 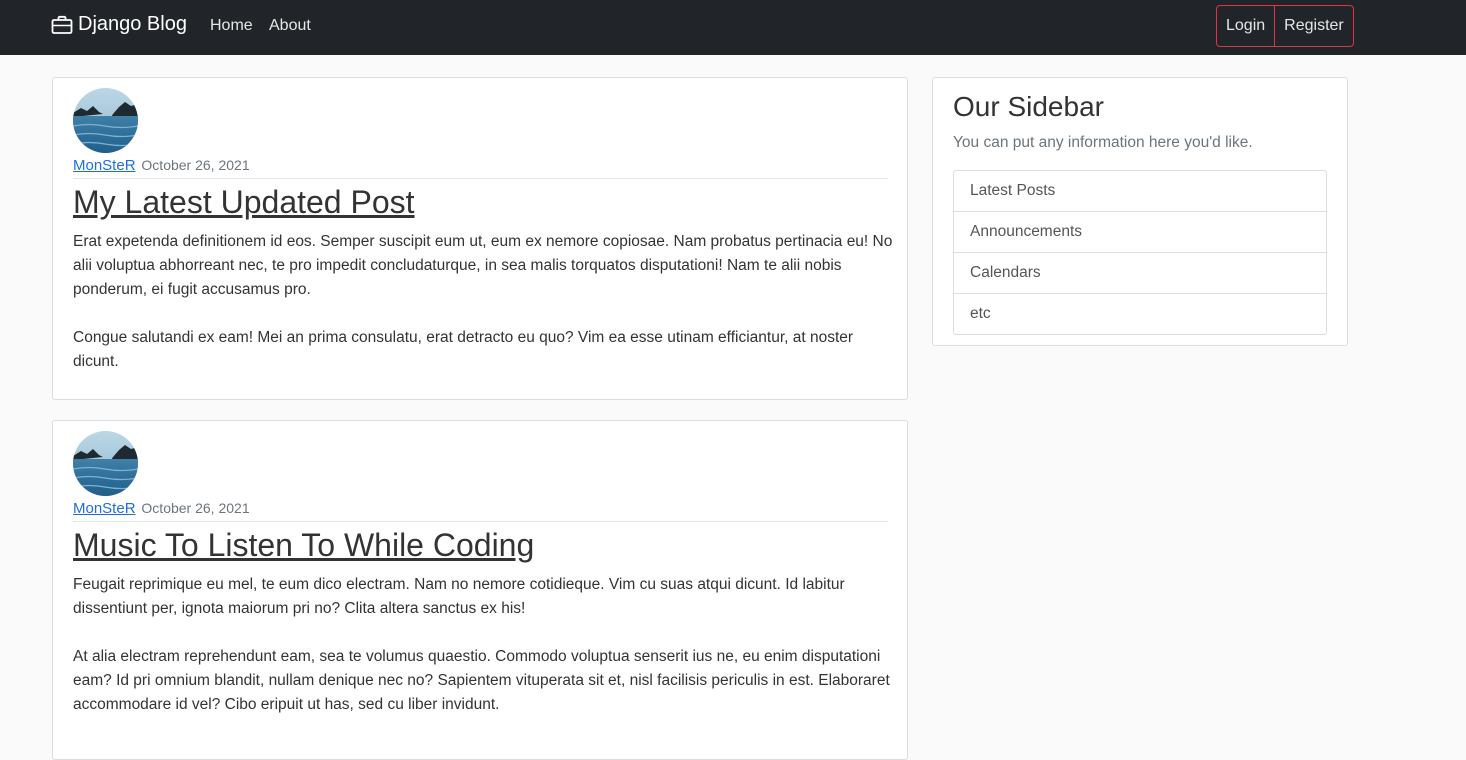 What do you see at coordinates (244, 202) in the screenshot?
I see `post-title-link: My Latest Updated Post` at bounding box center [244, 202].